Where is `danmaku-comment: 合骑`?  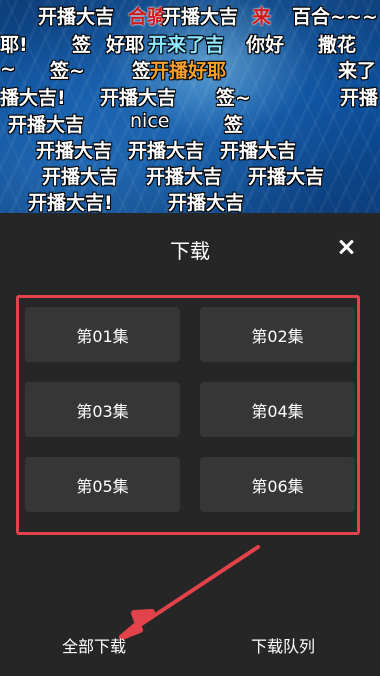
danmaku-comment: 合骑 is located at coordinates (147, 17).